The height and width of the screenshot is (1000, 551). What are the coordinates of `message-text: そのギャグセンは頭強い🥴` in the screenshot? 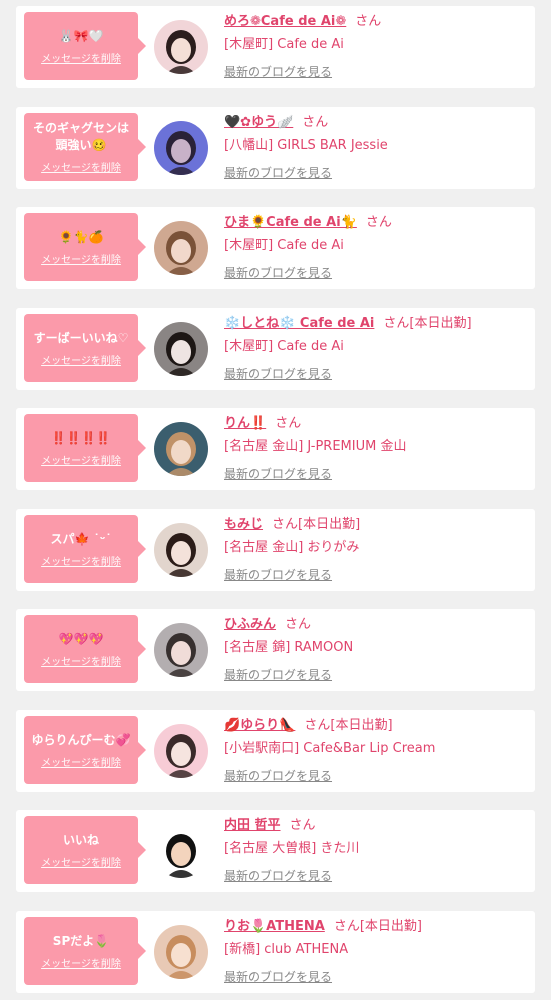 It's located at (80, 136).